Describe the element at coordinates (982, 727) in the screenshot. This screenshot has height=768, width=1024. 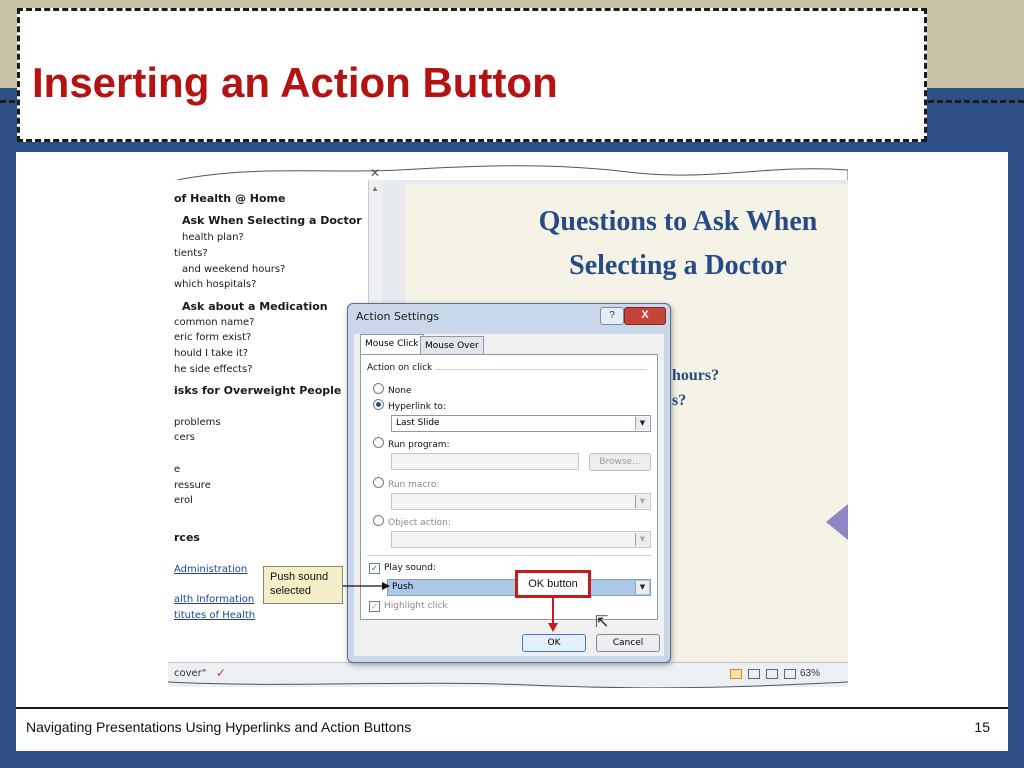
I see `page-number: 15` at that location.